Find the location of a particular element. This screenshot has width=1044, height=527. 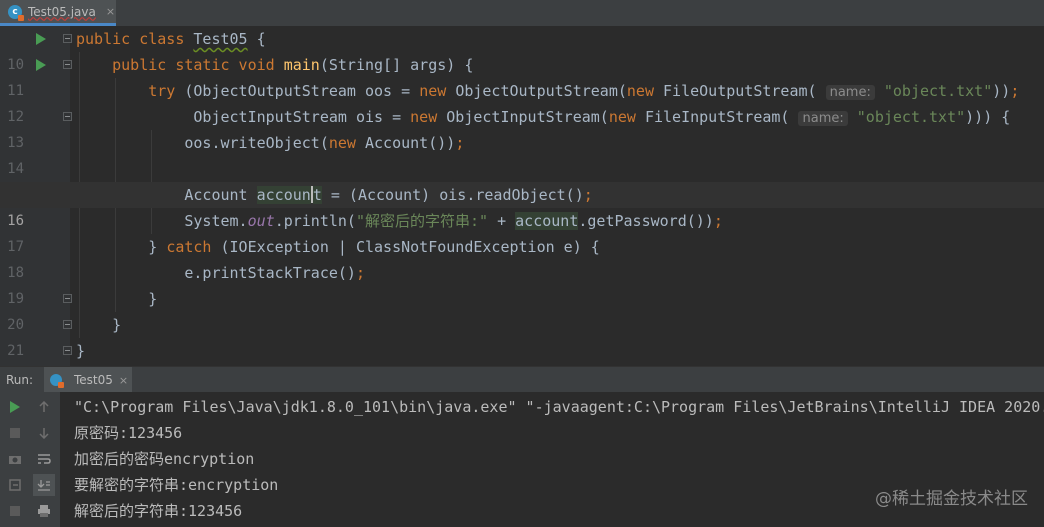

code-text: e.printStackTrace(); is located at coordinates (220, 273).